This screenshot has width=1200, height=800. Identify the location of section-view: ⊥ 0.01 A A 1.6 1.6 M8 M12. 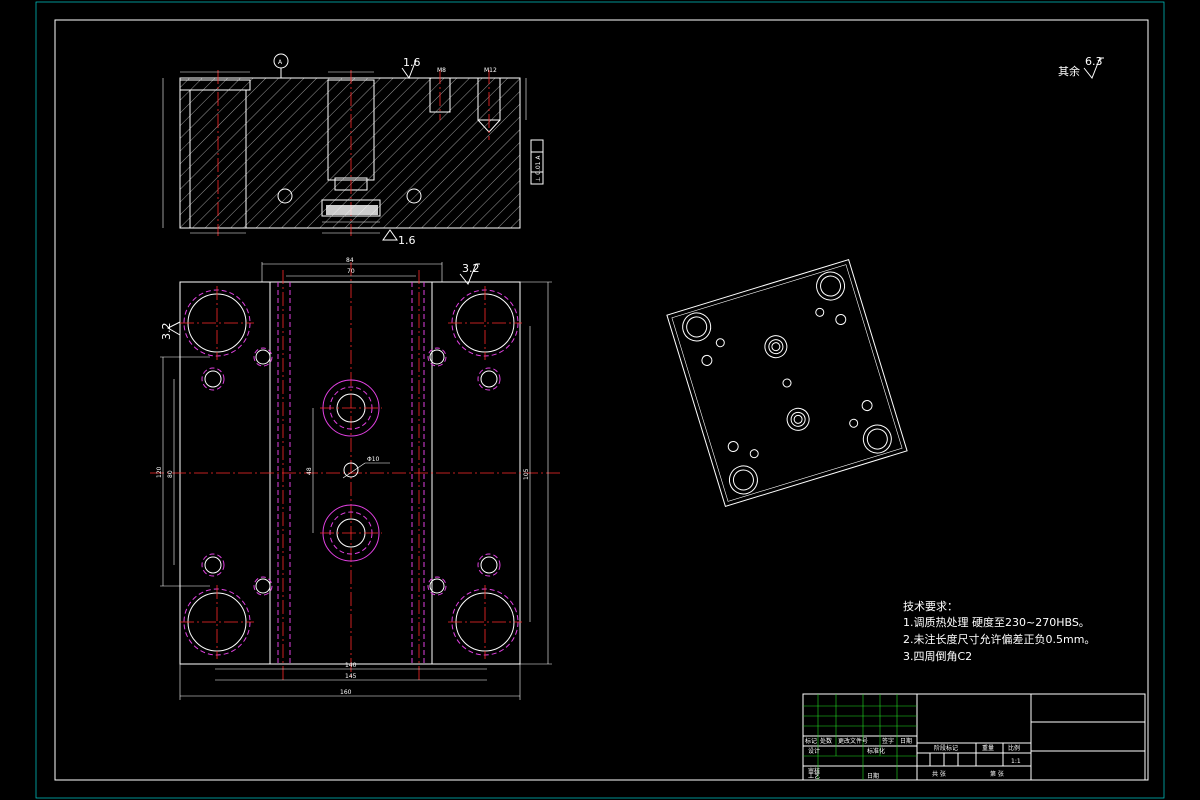
(353, 150).